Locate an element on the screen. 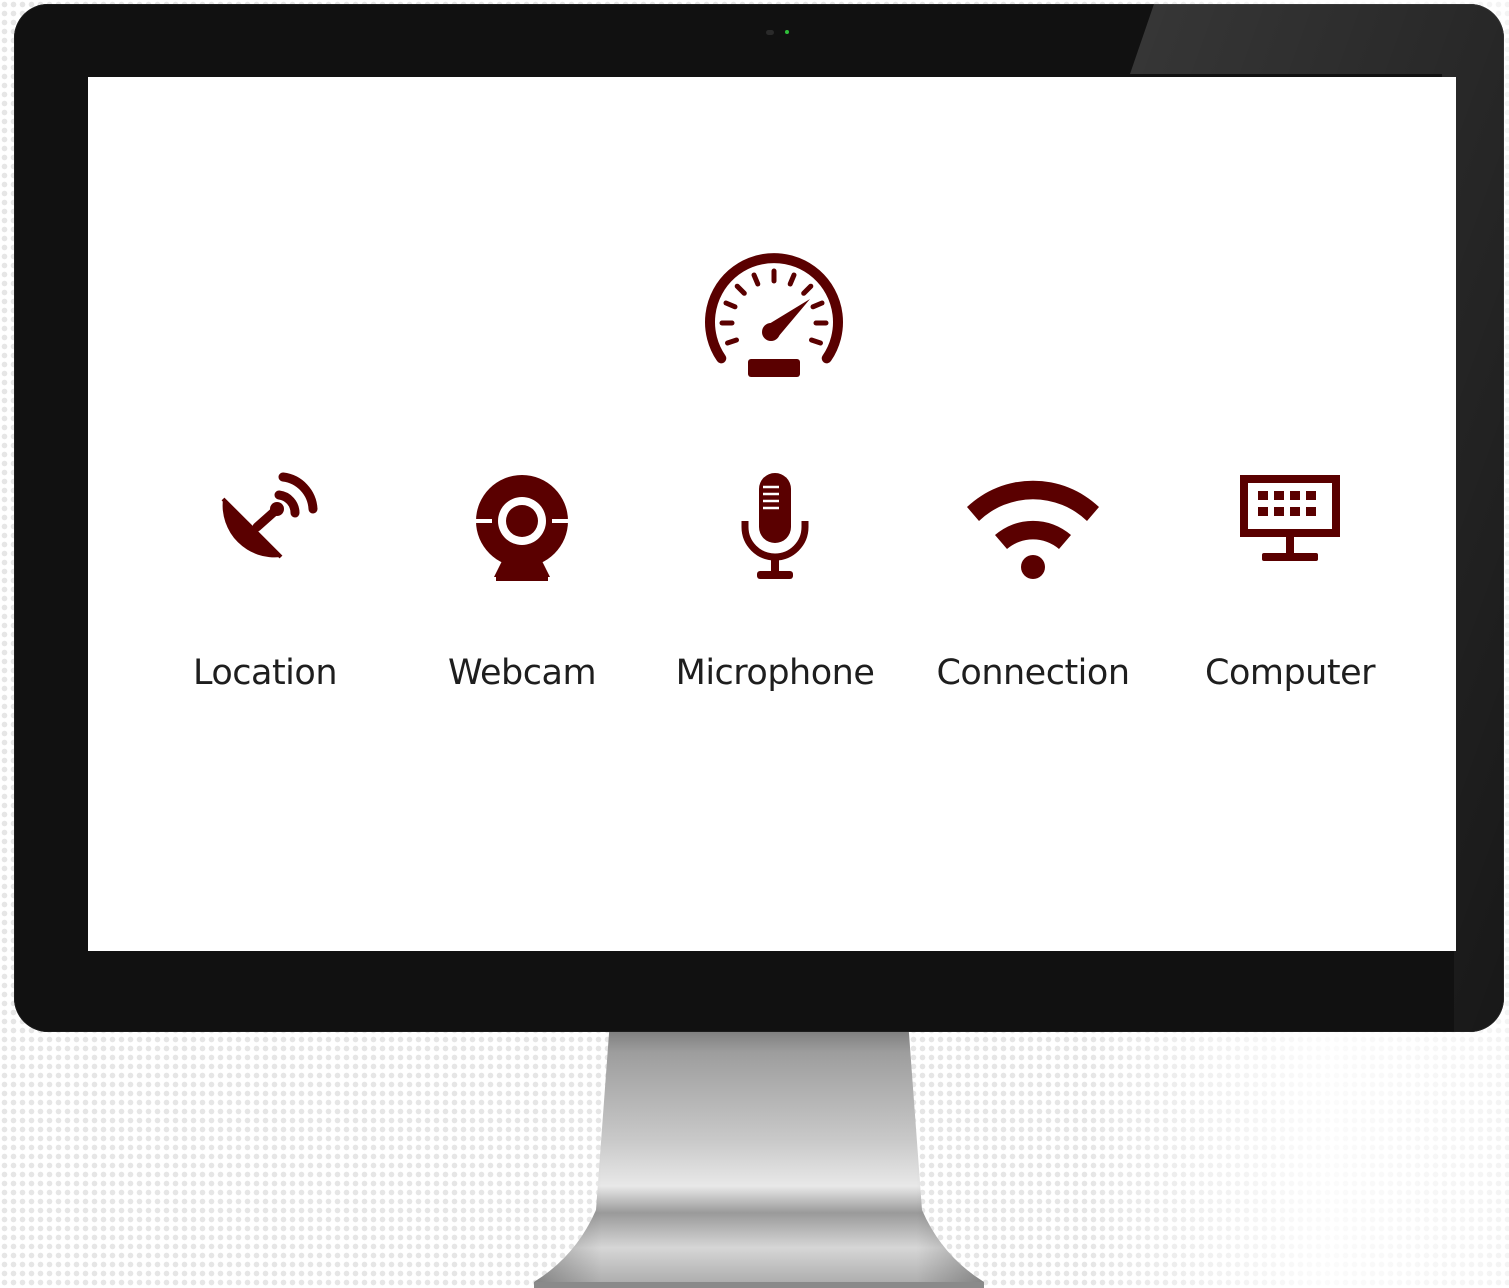 The height and width of the screenshot is (1288, 1509). monitor-stand is located at coordinates (759, 1154).